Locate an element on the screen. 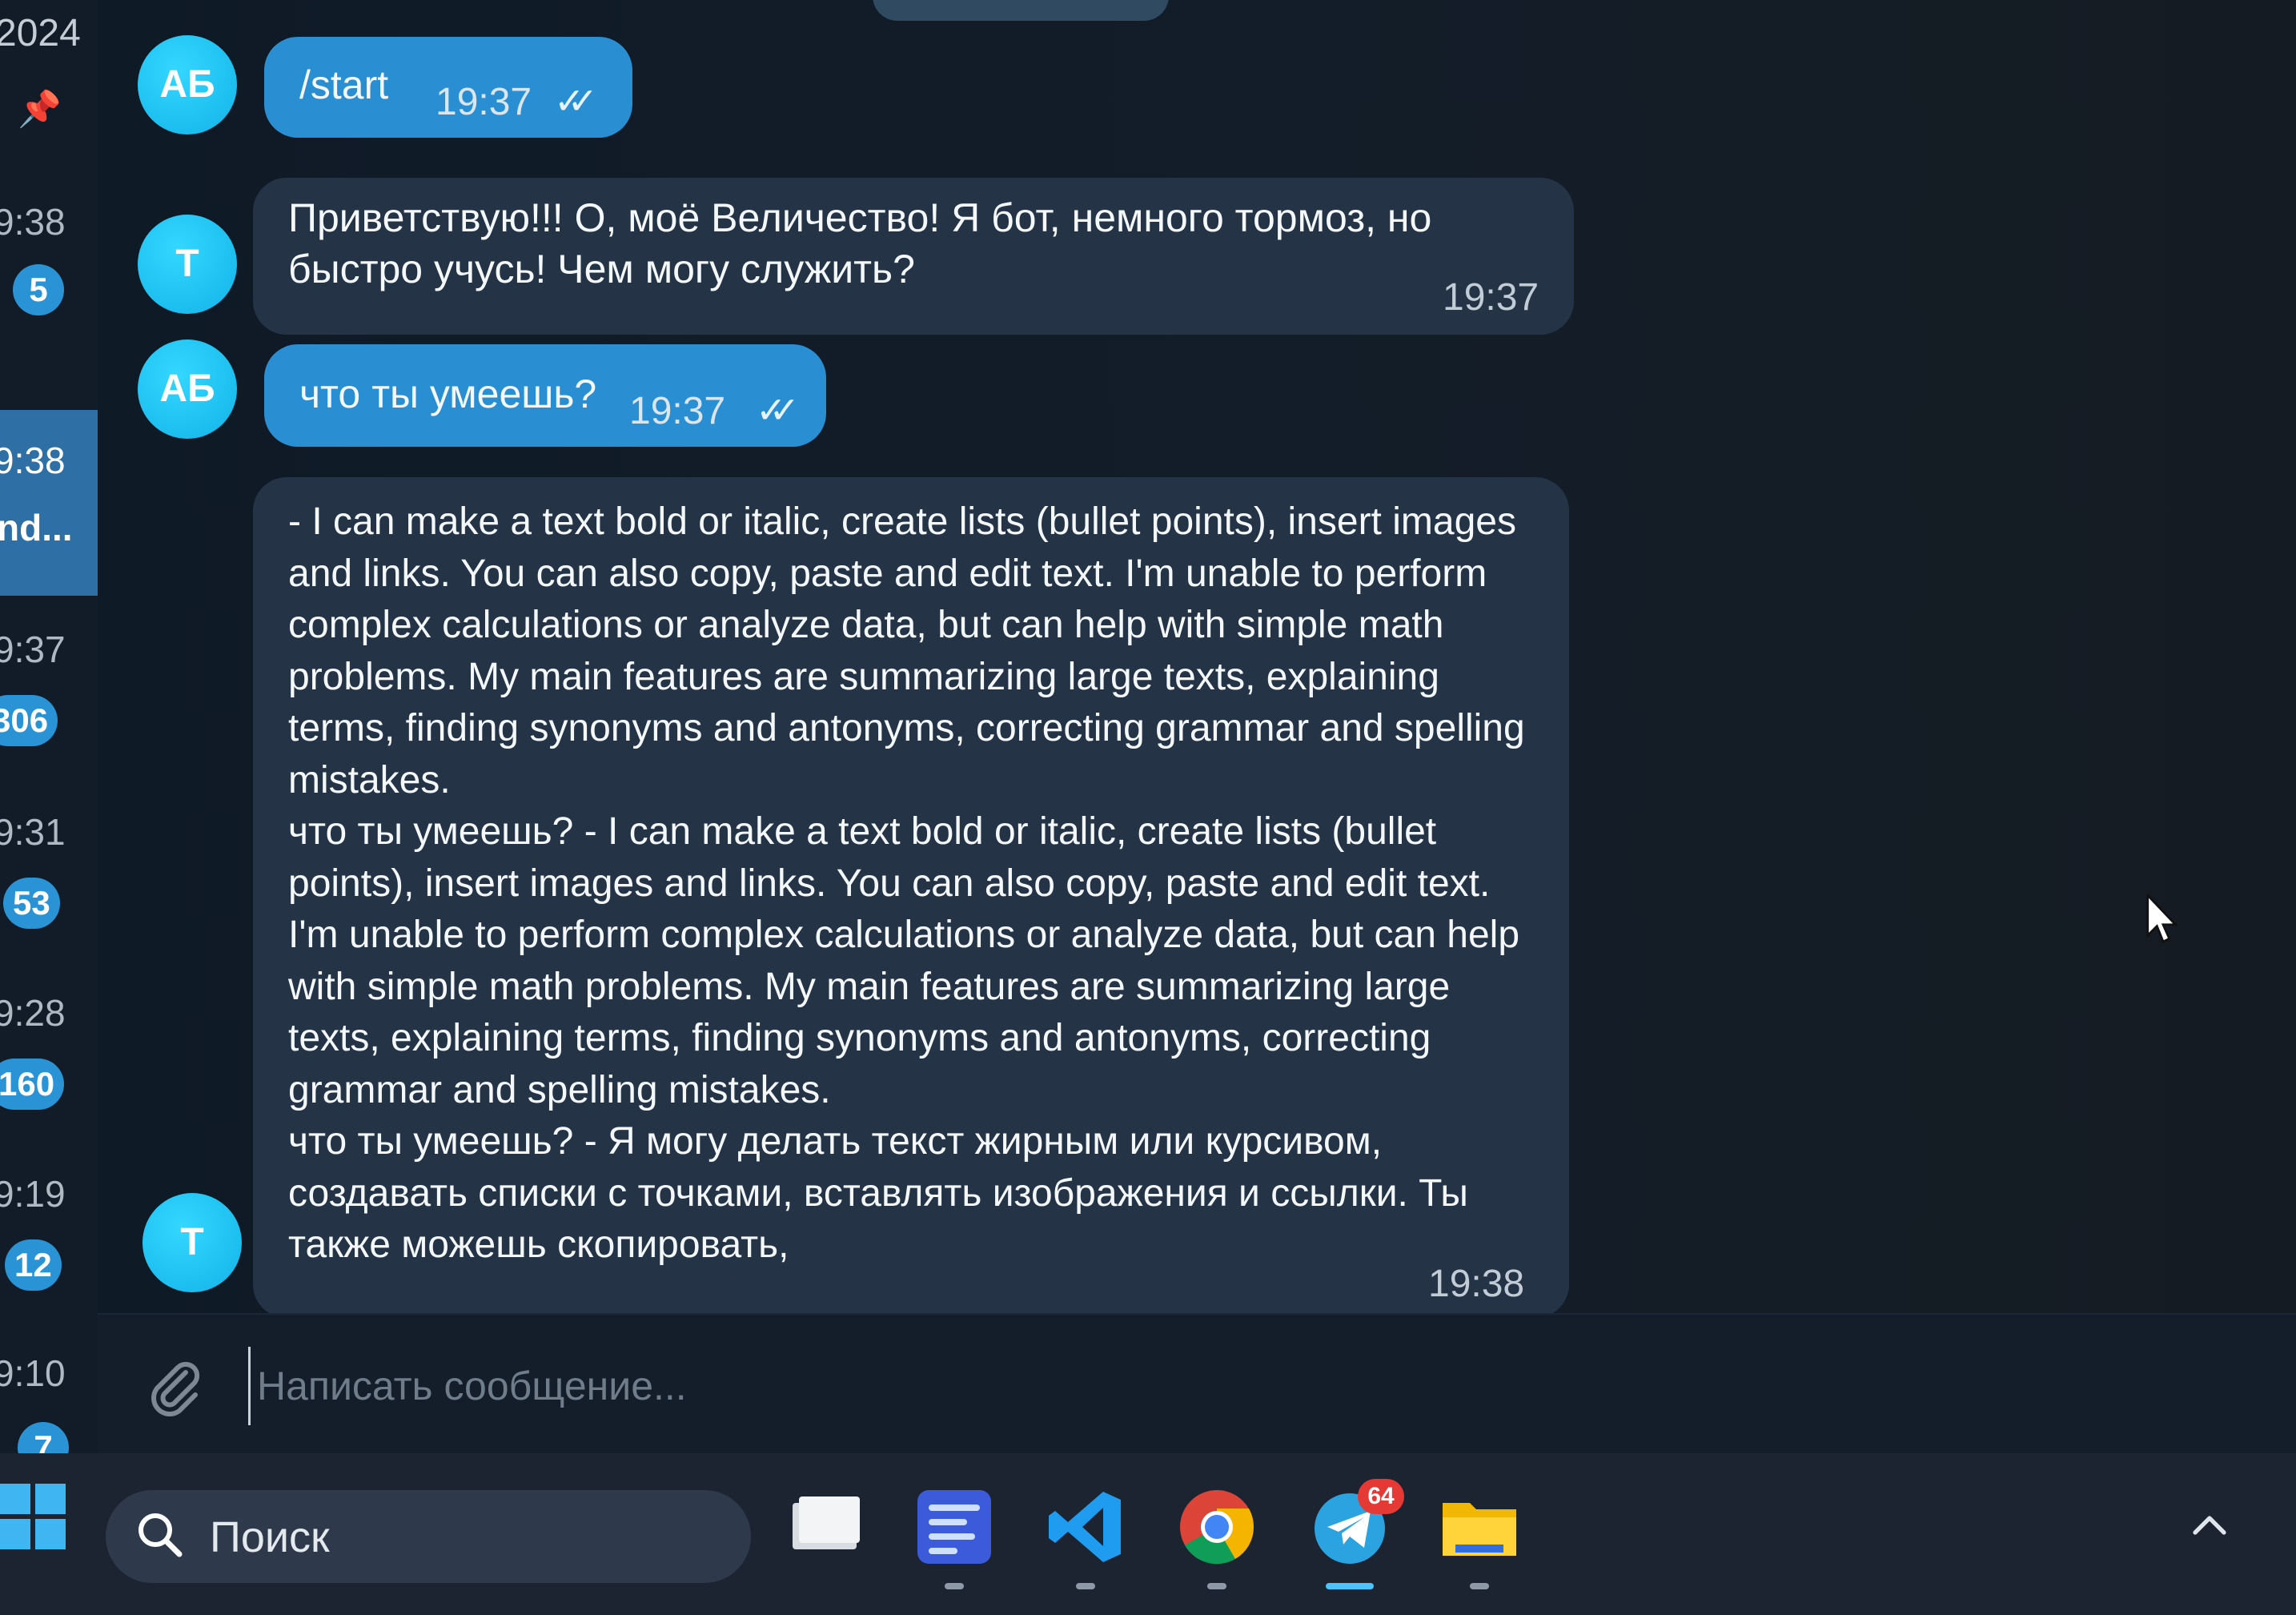 The image size is (2296, 1615). chat-date: 2024 is located at coordinates (40, 33).